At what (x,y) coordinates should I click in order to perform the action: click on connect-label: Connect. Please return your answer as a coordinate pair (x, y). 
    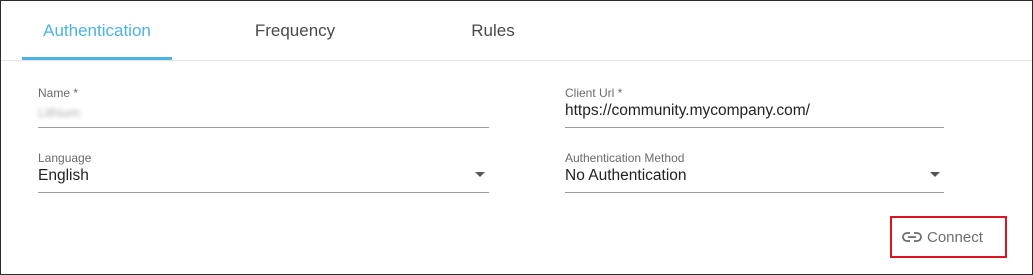
    Looking at the image, I should click on (955, 237).